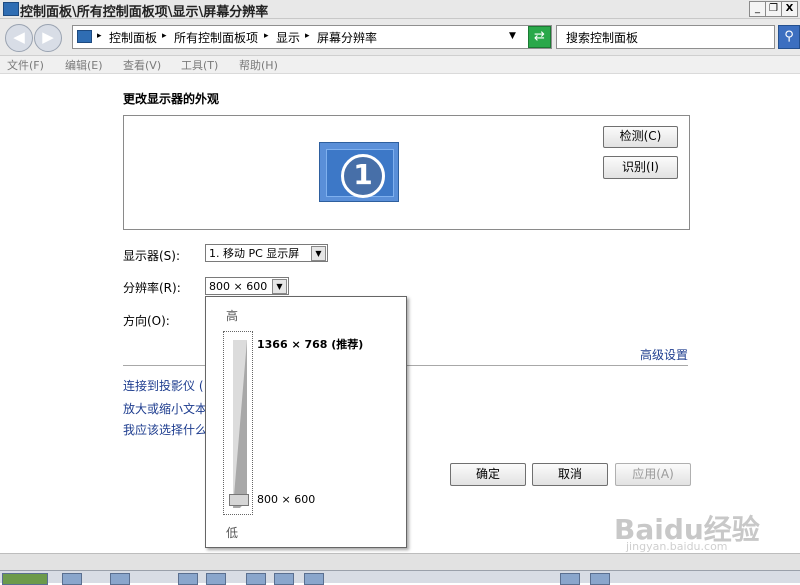 The image size is (800, 585). I want to click on back-button: ◀, so click(19, 38).